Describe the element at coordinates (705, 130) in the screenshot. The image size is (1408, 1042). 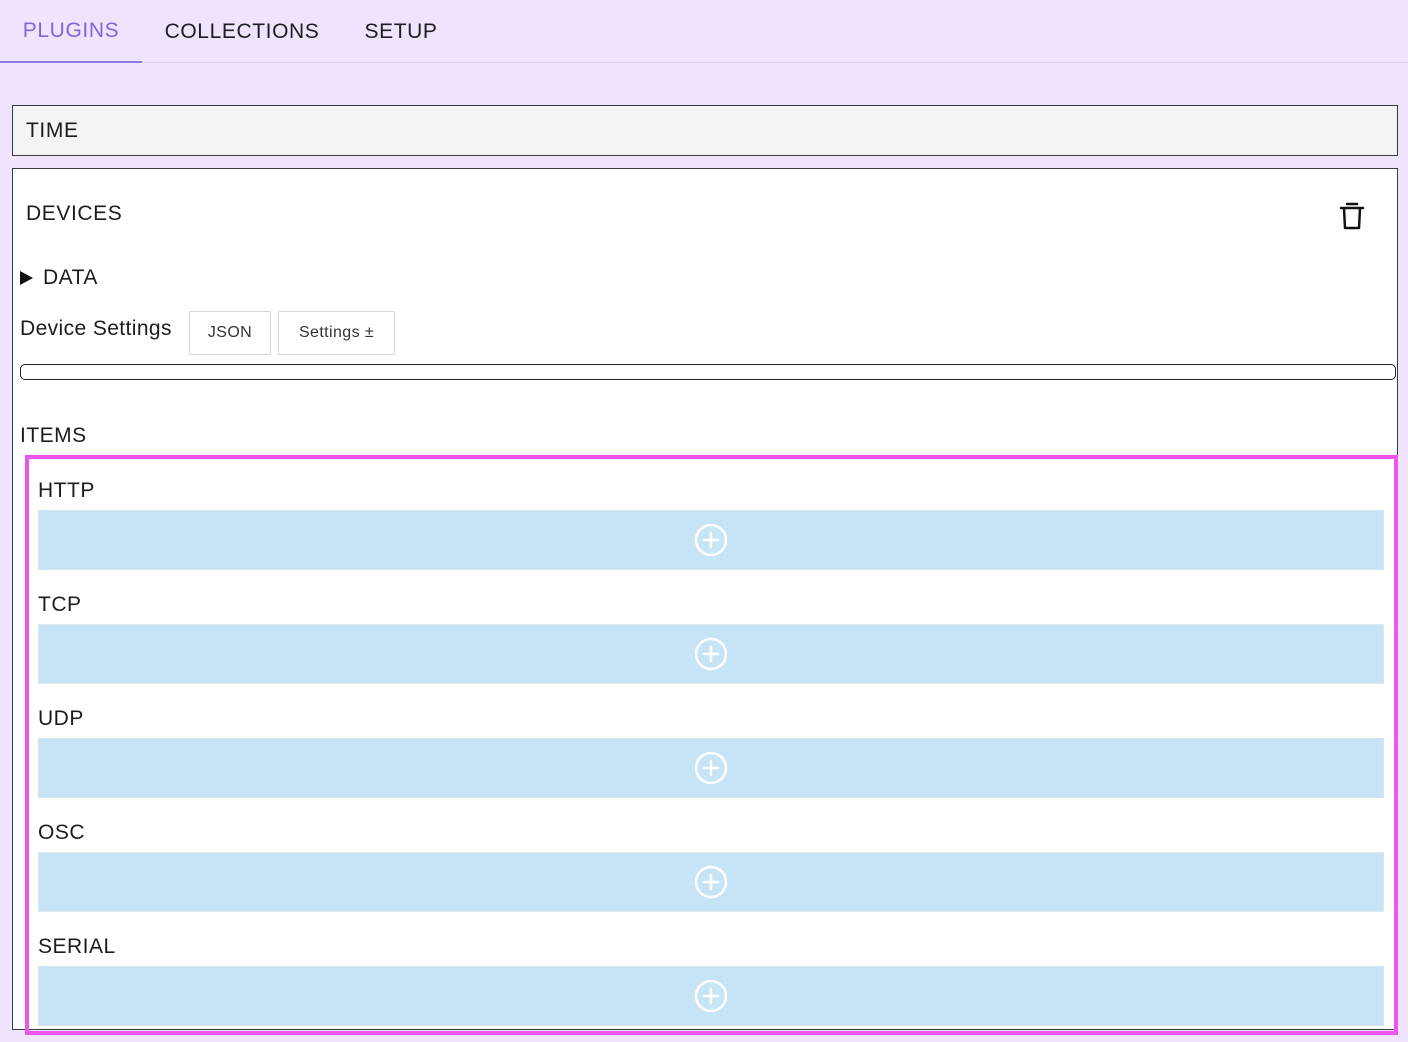
I see `time-panel-header: TIME` at that location.